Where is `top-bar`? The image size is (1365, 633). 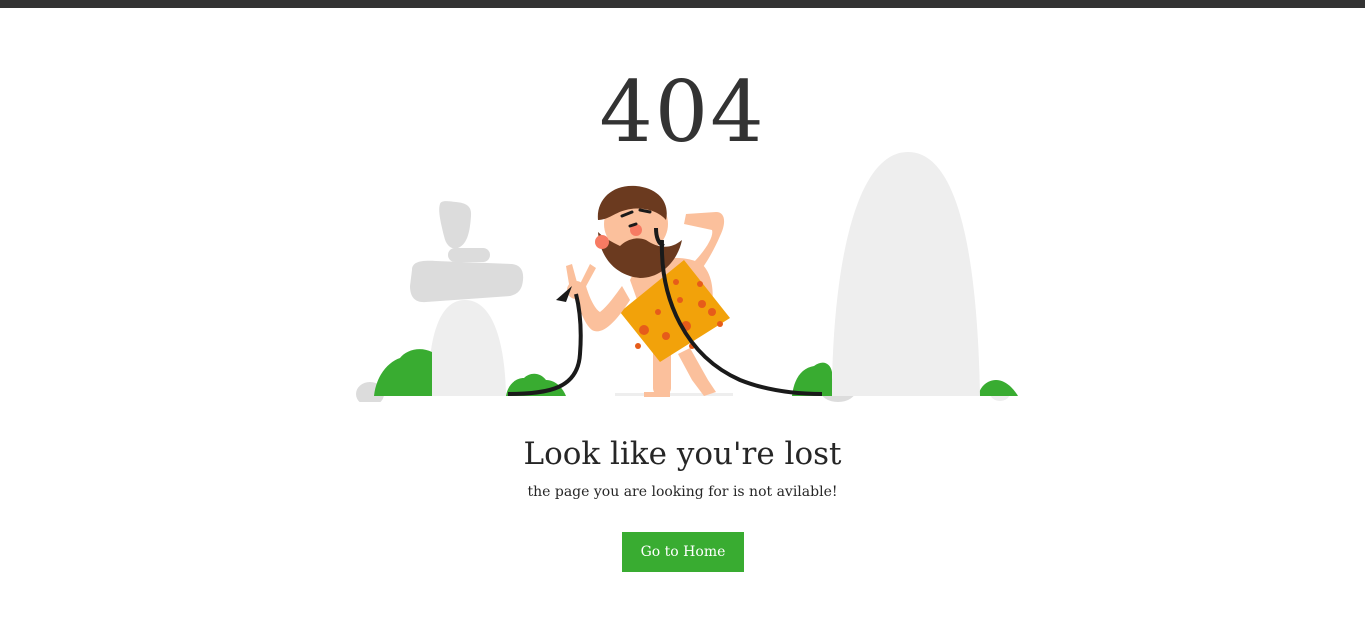
top-bar is located at coordinates (682, 4).